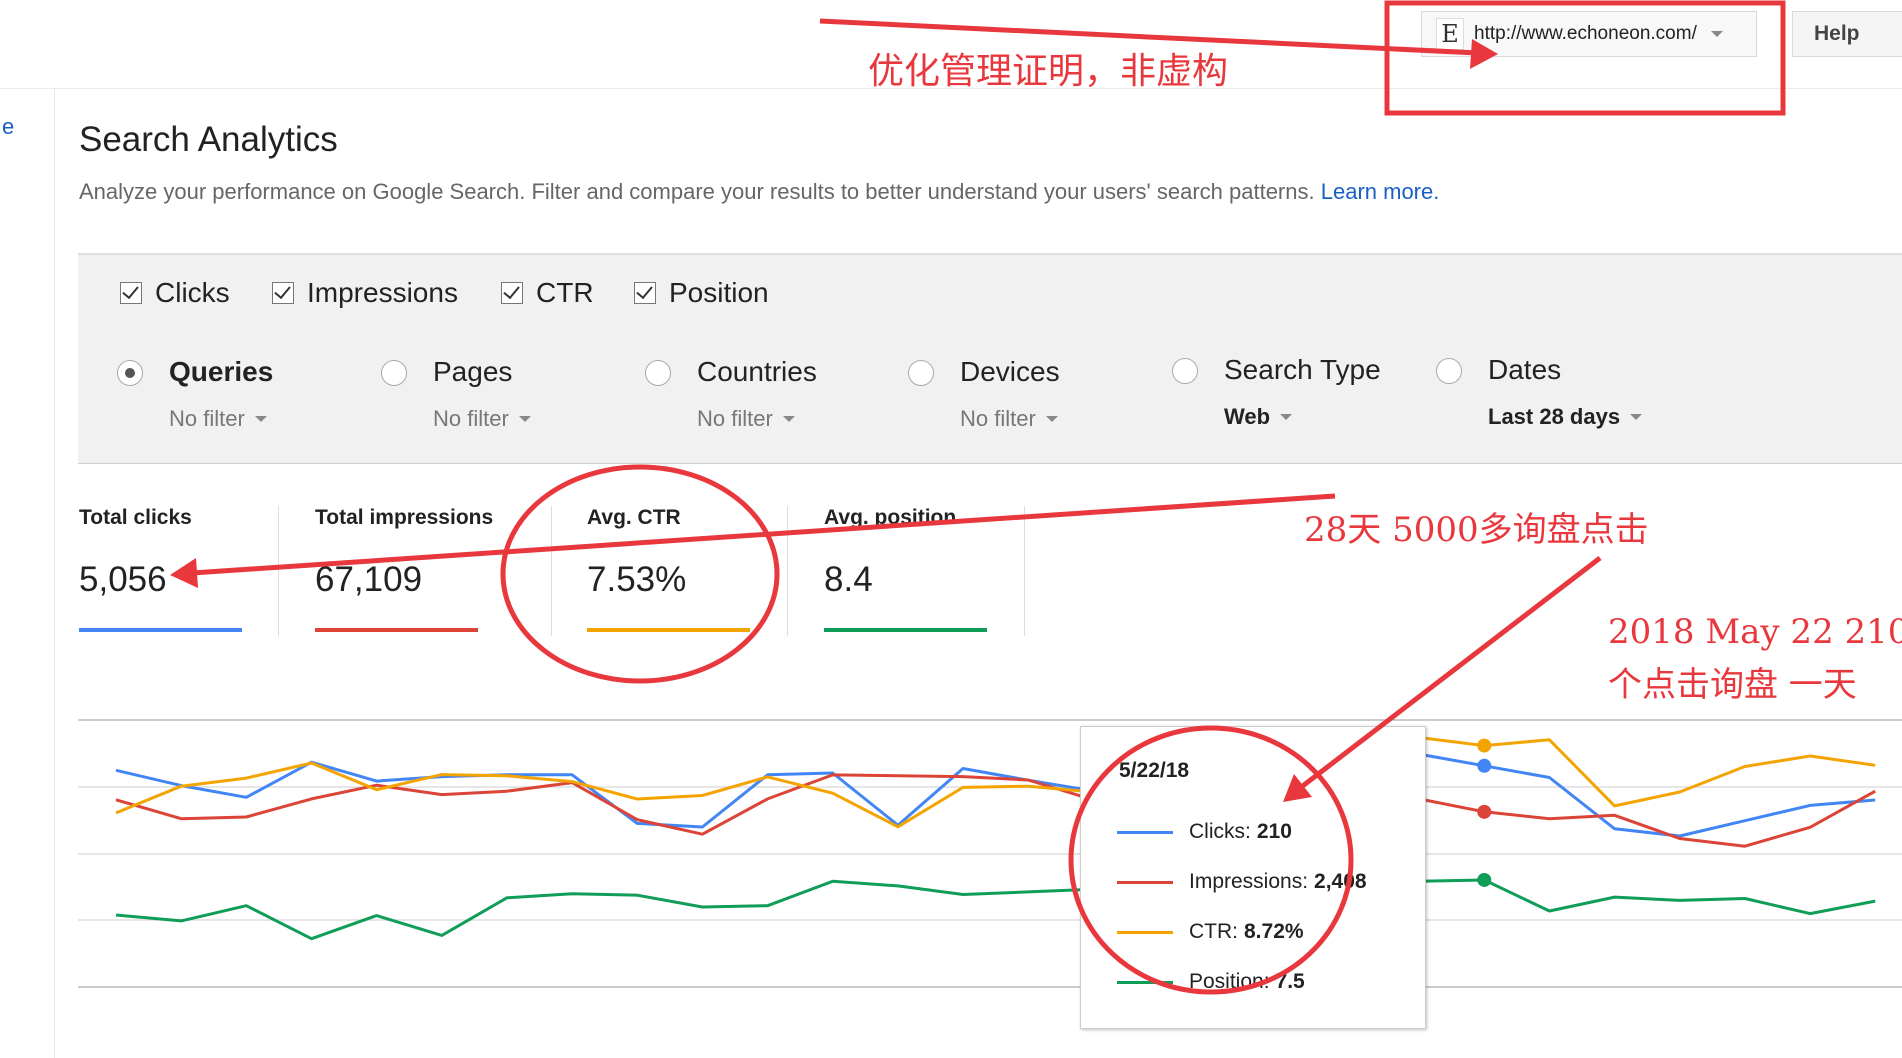 The width and height of the screenshot is (1902, 1058). I want to click on total-value: 8.4, so click(848, 579).